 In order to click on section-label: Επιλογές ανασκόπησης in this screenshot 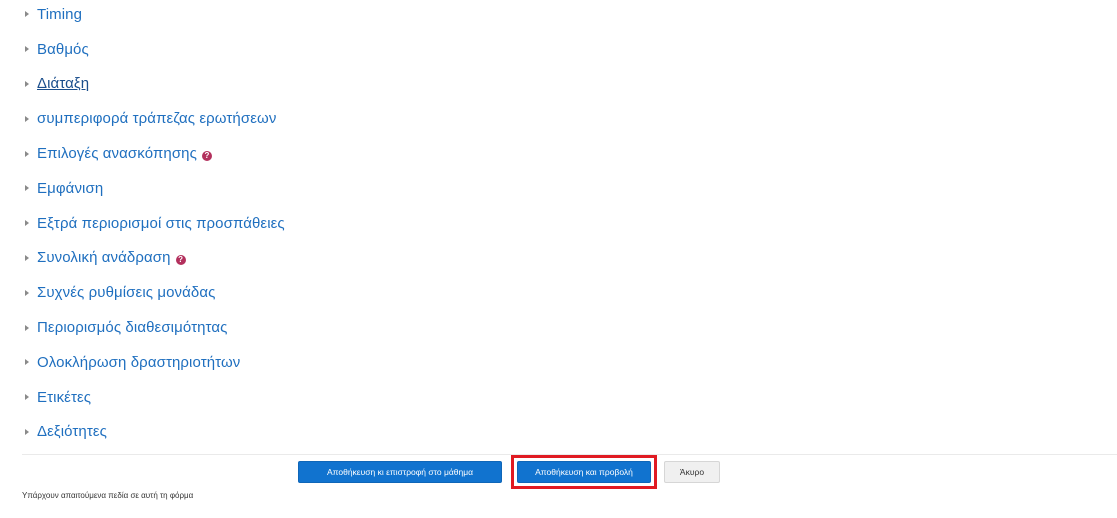, I will do `click(117, 153)`.